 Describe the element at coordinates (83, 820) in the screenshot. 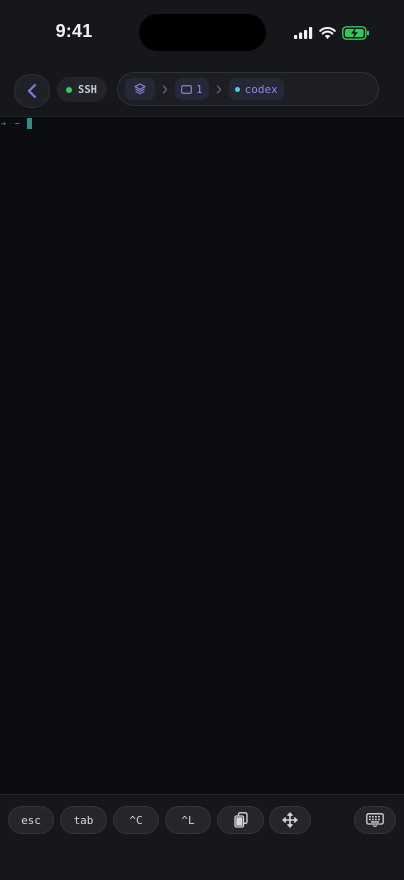

I see `tab-key: tab` at that location.